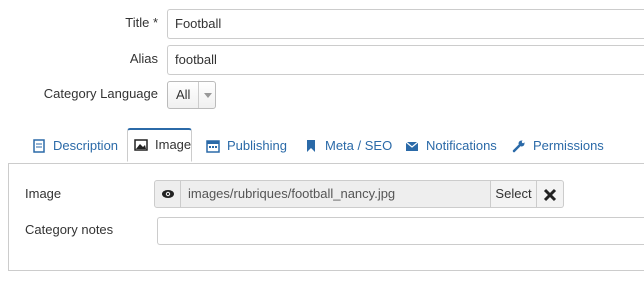 The height and width of the screenshot is (302, 644). What do you see at coordinates (405, 60) in the screenshot?
I see `alias-input: football` at bounding box center [405, 60].